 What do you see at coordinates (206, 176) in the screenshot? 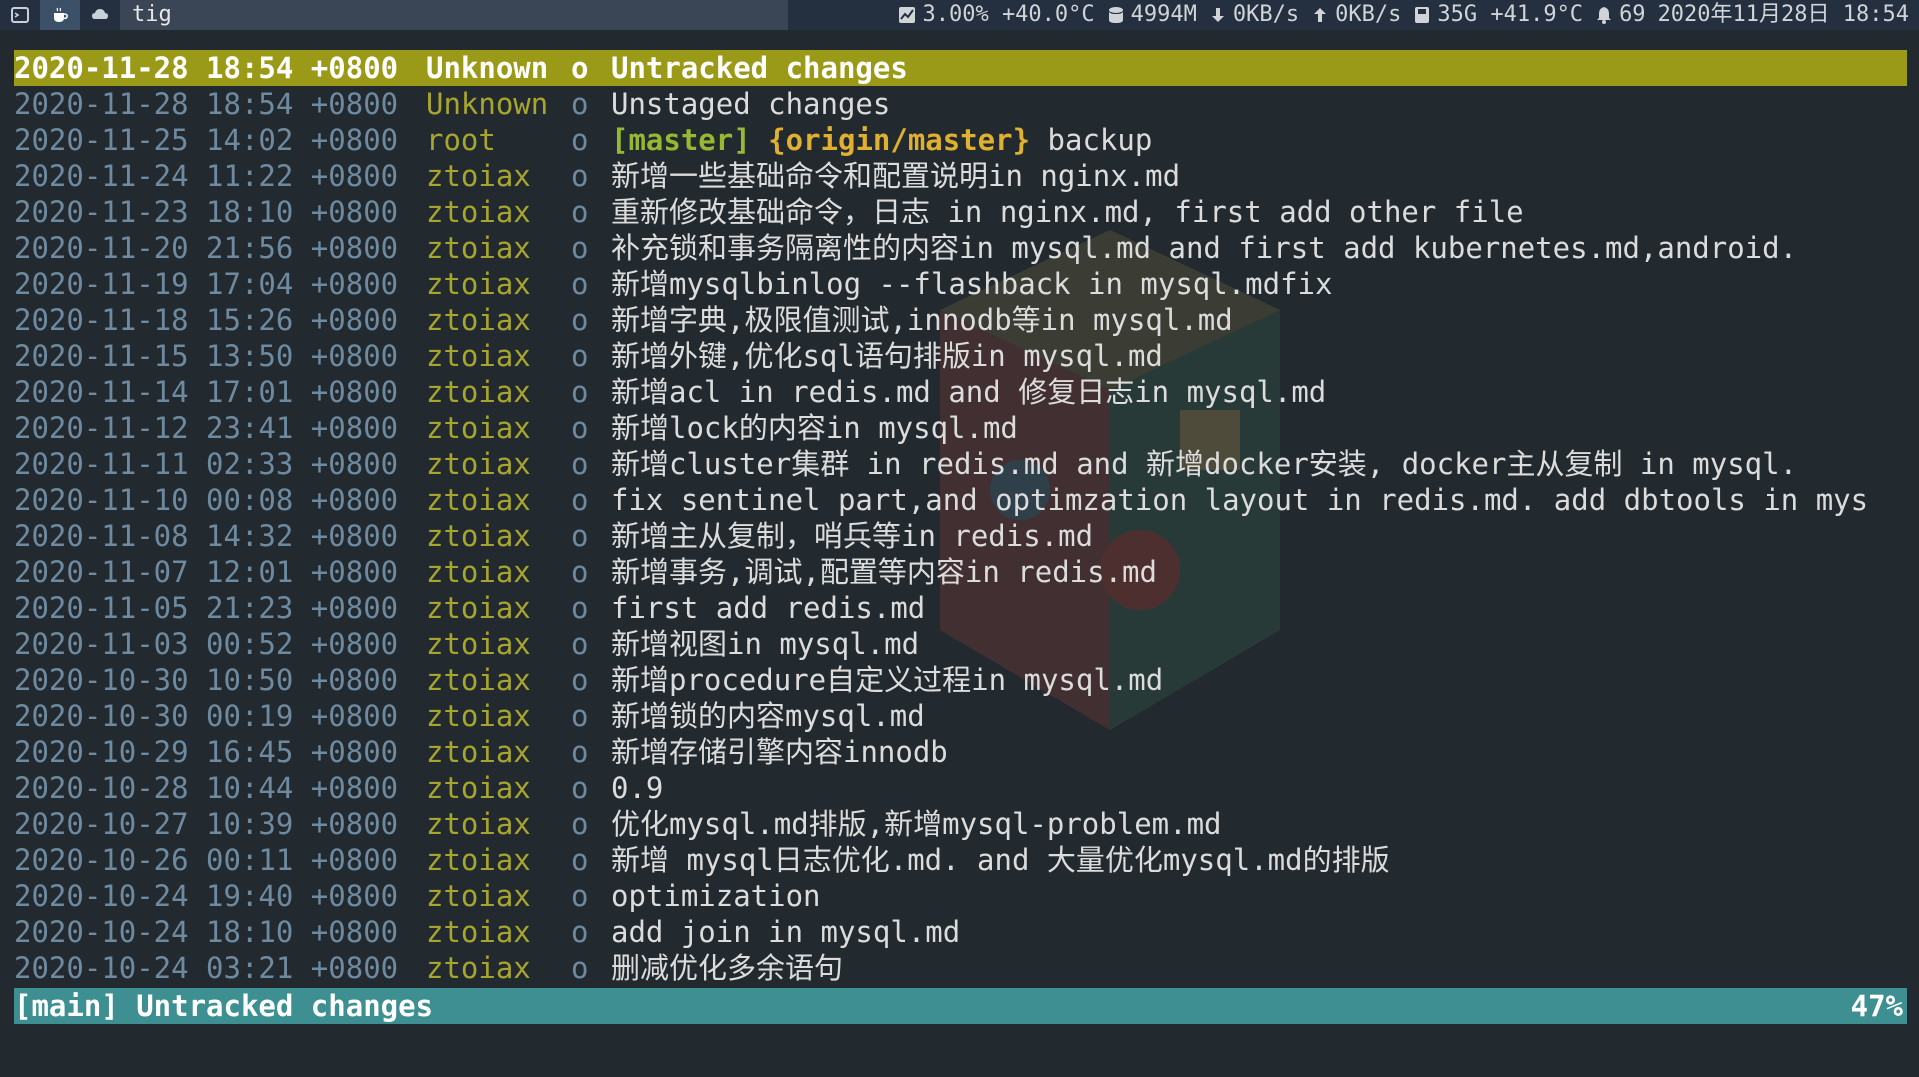
I see `commit-date: 2020-11-24 11:22 +0800` at bounding box center [206, 176].